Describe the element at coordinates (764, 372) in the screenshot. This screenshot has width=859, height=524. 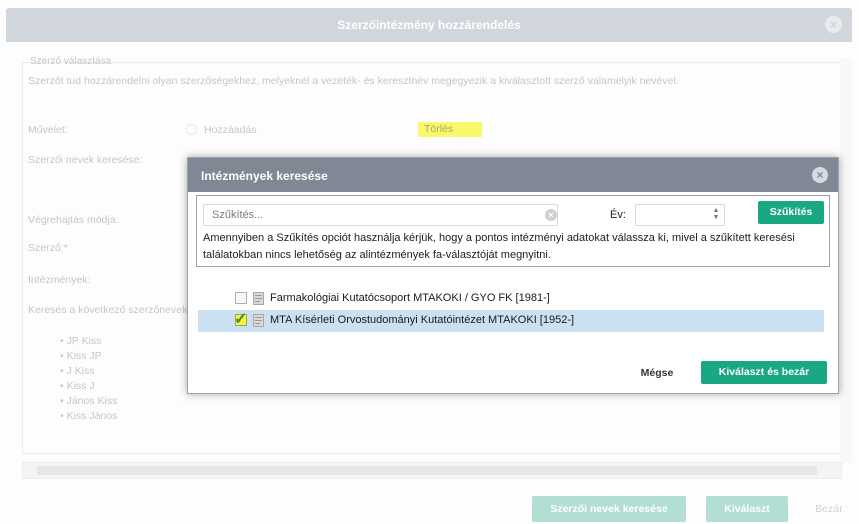
I see `select-and-close-button: Kiválaszt és bezár` at that location.